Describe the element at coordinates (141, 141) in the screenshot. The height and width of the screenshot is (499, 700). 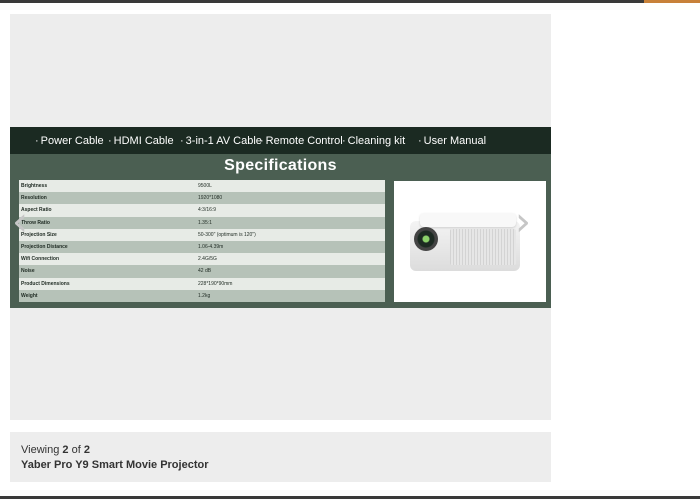
I see `accessory-hdmi-cable: HDMI Cable` at that location.